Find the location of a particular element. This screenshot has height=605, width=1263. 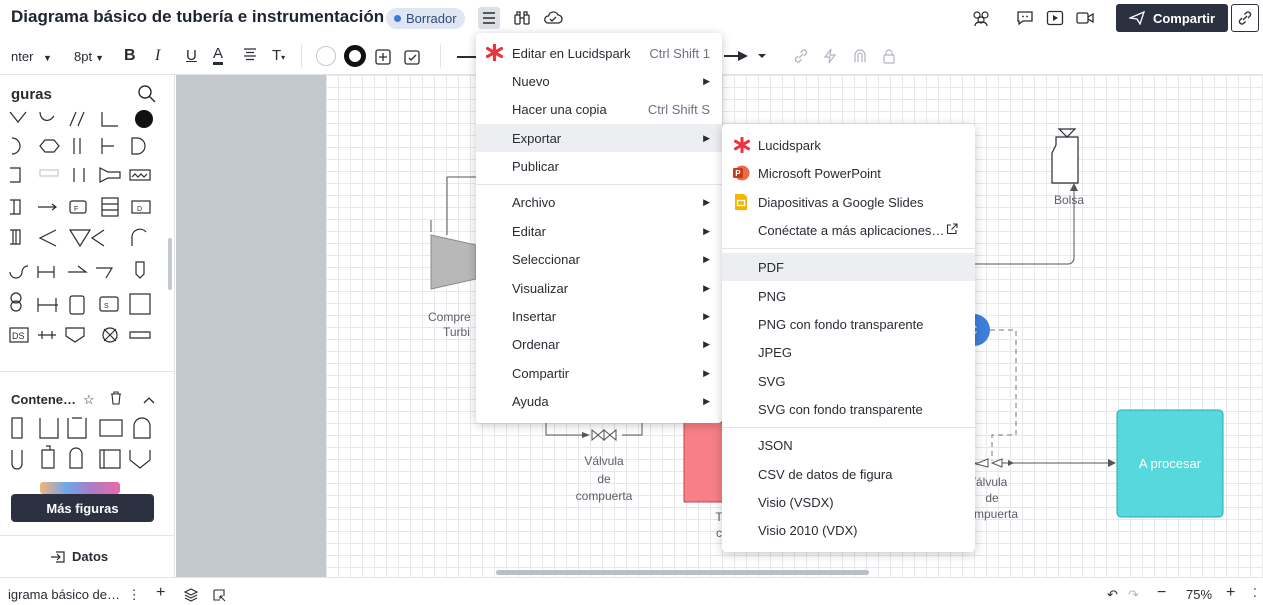

menu-item-publish: Publicar is located at coordinates (599, 166).